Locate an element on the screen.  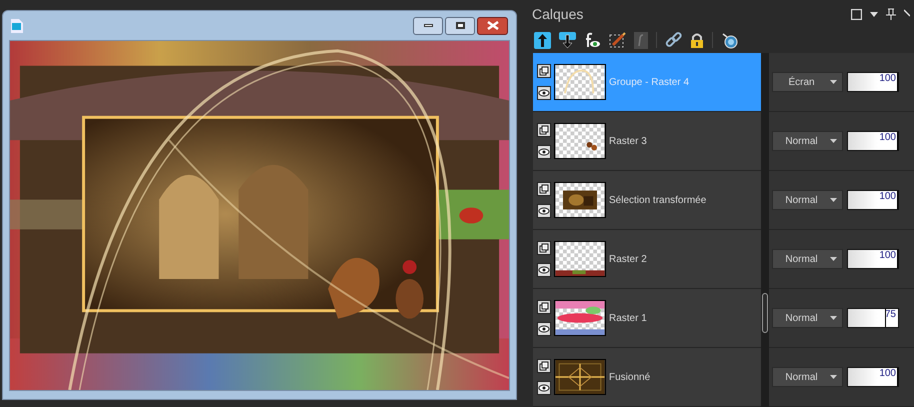
pin-icon is located at coordinates (891, 14).